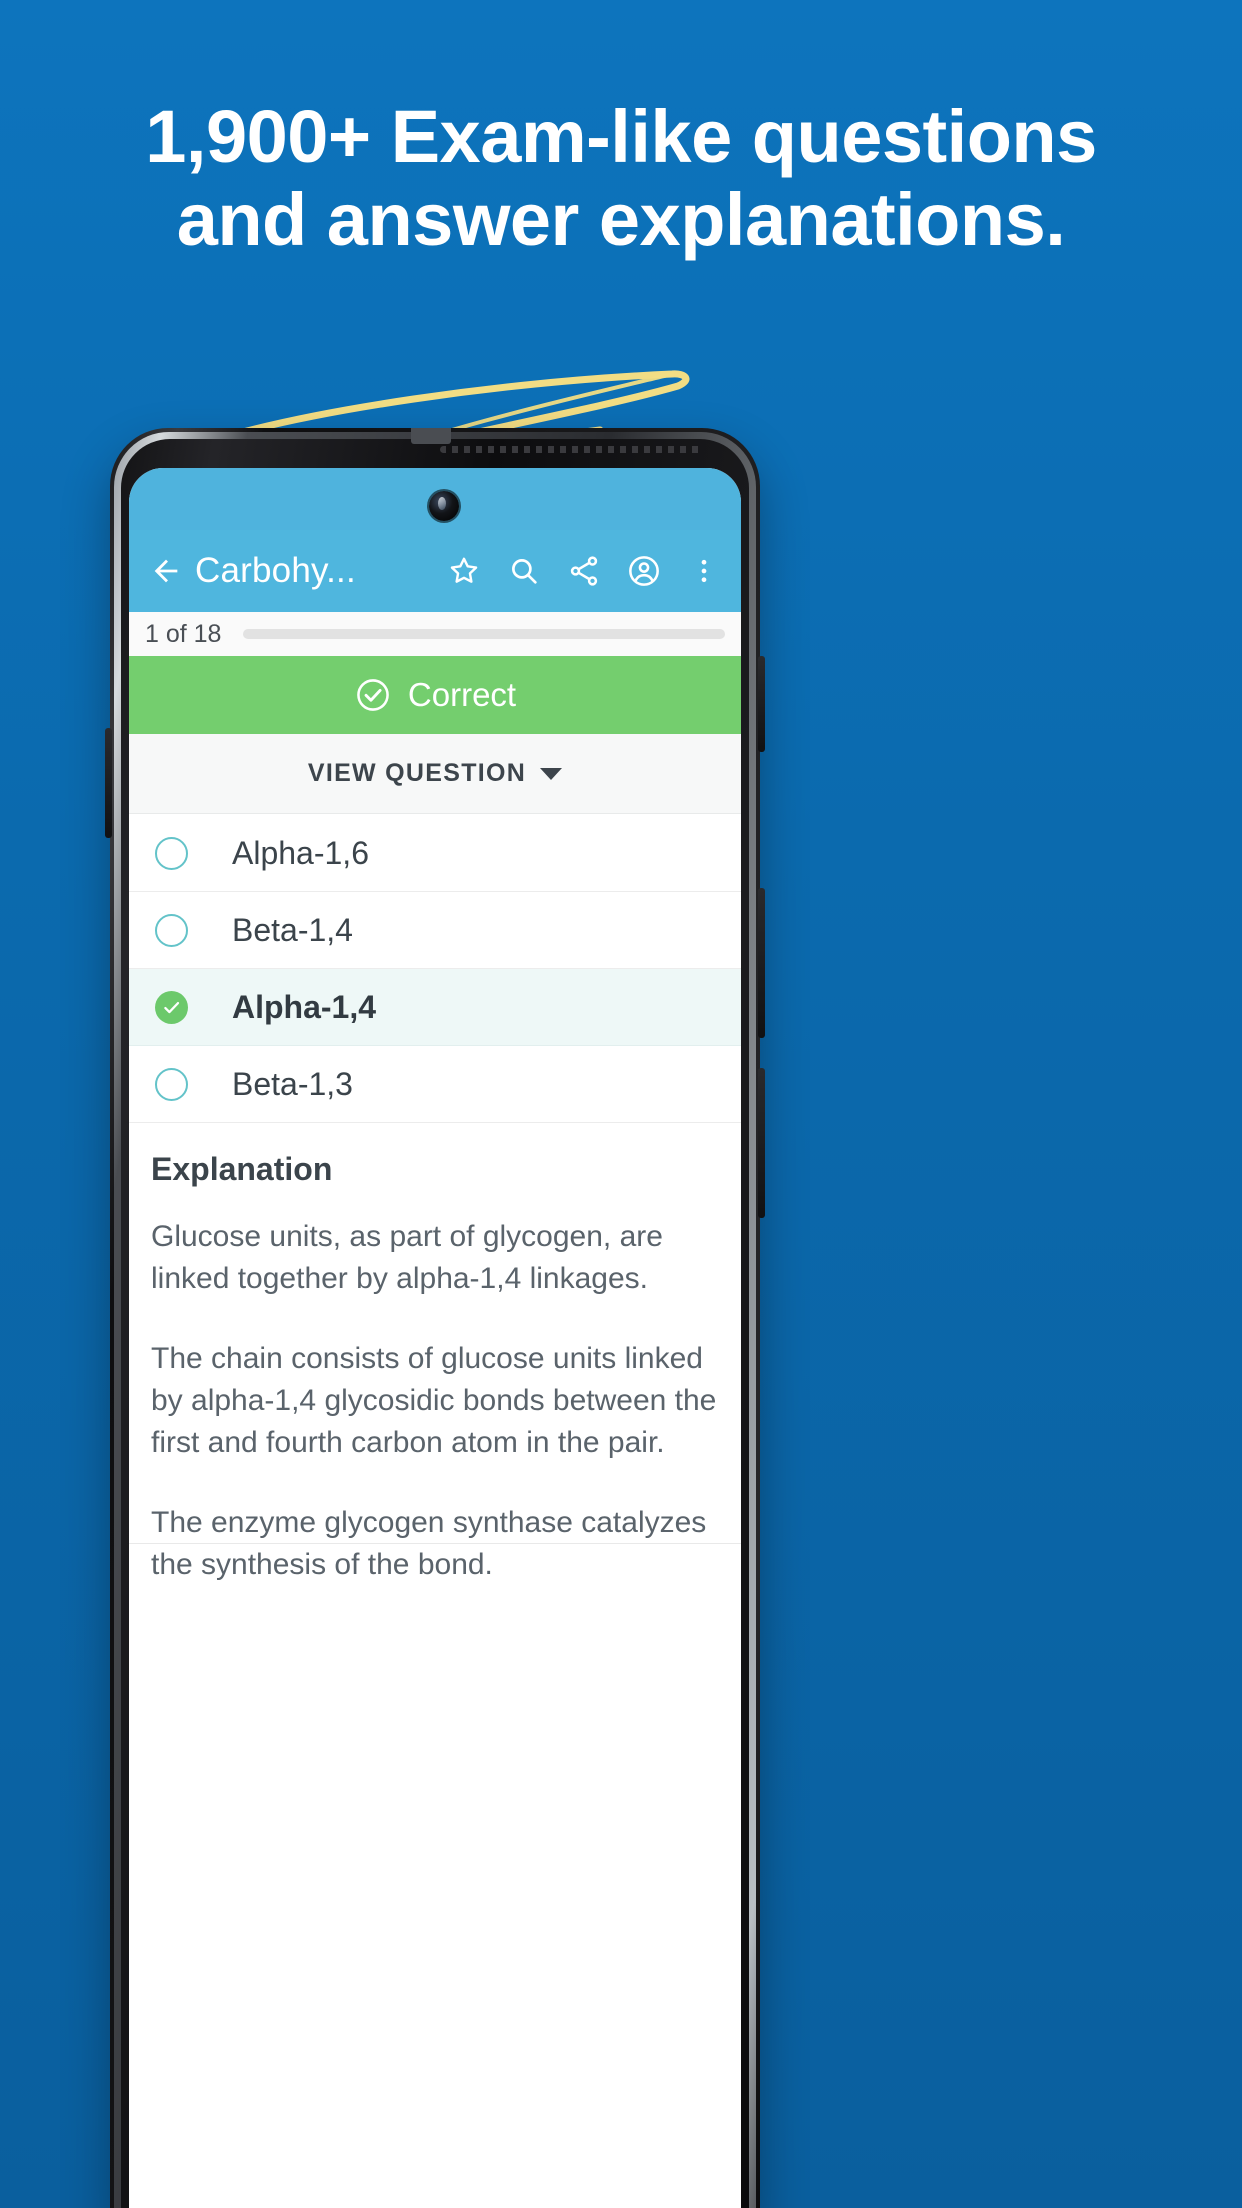 Image resolution: width=1242 pixels, height=2208 pixels. What do you see at coordinates (435, 1084) in the screenshot?
I see `answer-option: Beta-1,3` at bounding box center [435, 1084].